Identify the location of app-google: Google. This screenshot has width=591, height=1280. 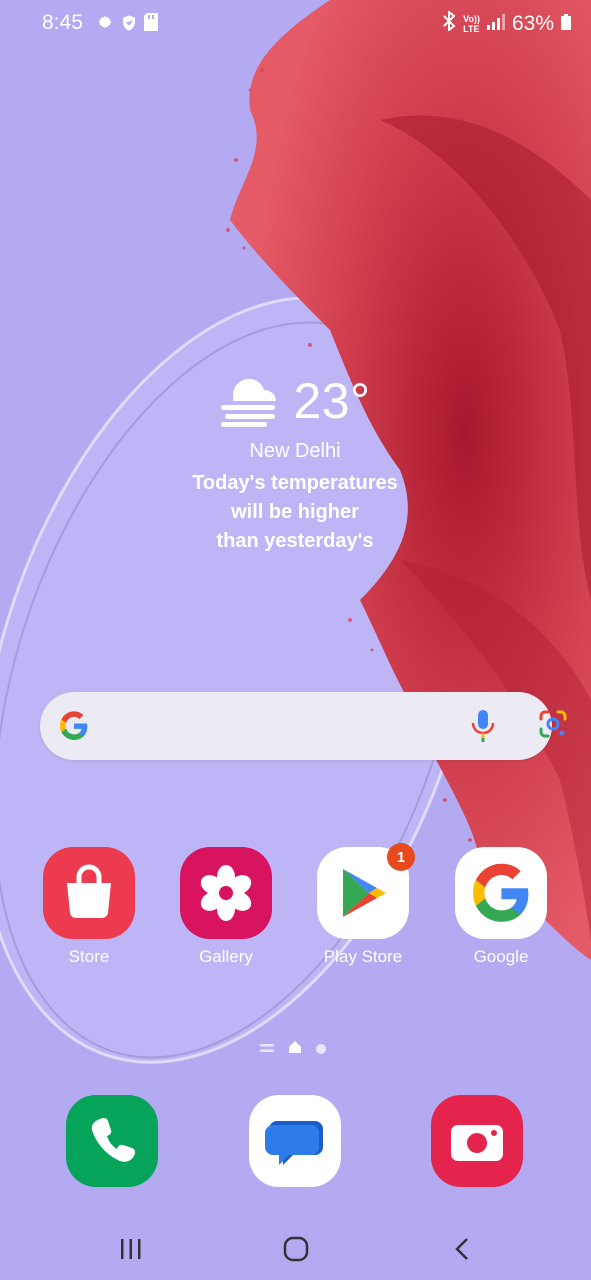
(501, 907).